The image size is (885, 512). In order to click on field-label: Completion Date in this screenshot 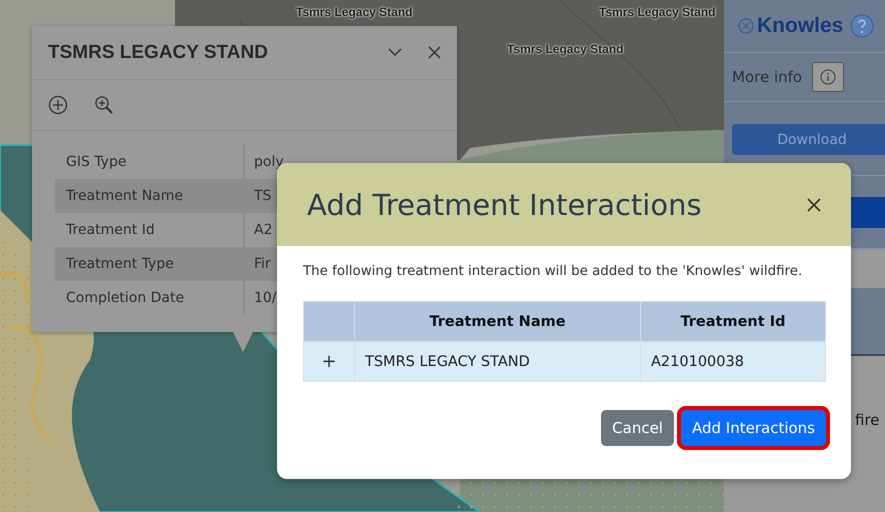, I will do `click(150, 298)`.